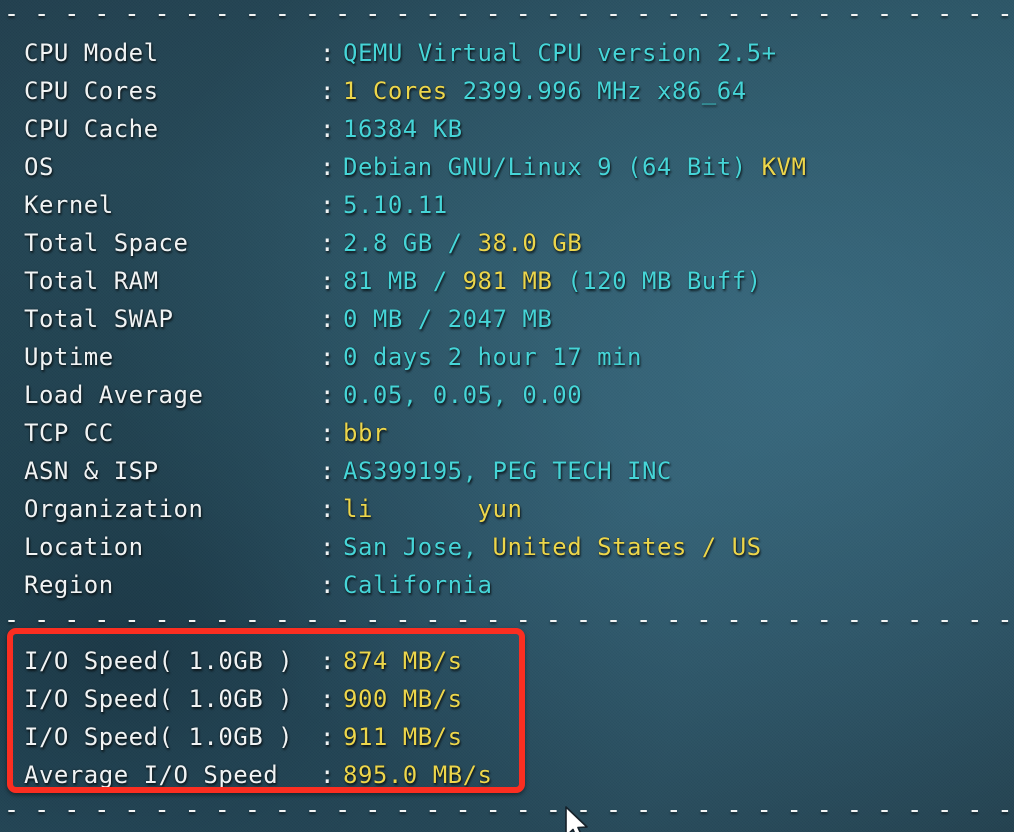  I want to click on info-row-label: Total RAM, so click(91, 281).